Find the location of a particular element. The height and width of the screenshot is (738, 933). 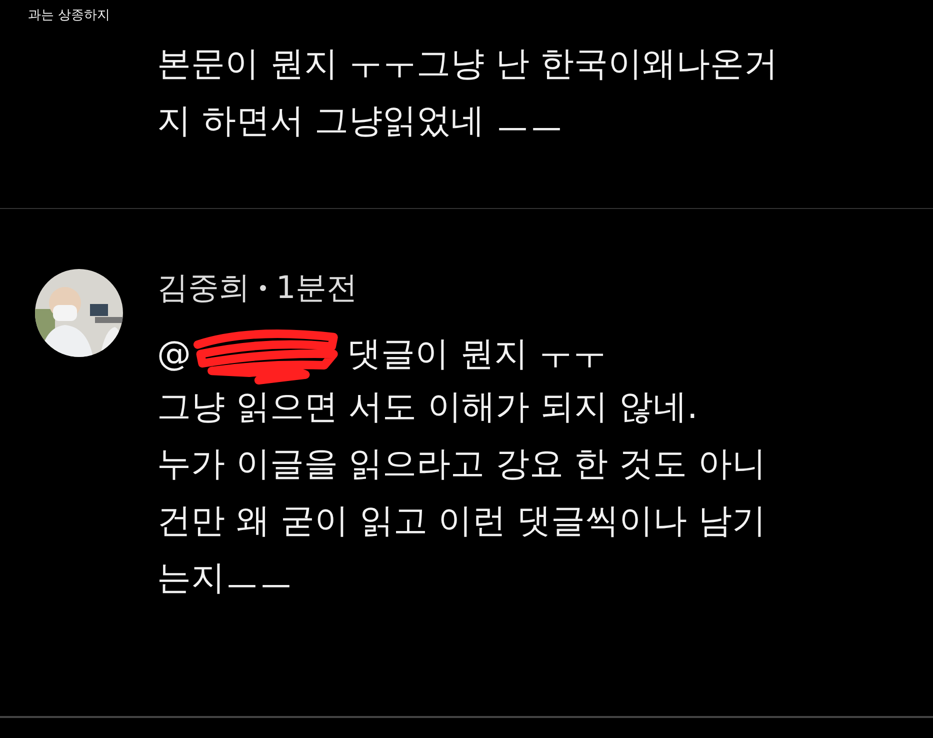

author-name: 김중희 is located at coordinates (203, 288).